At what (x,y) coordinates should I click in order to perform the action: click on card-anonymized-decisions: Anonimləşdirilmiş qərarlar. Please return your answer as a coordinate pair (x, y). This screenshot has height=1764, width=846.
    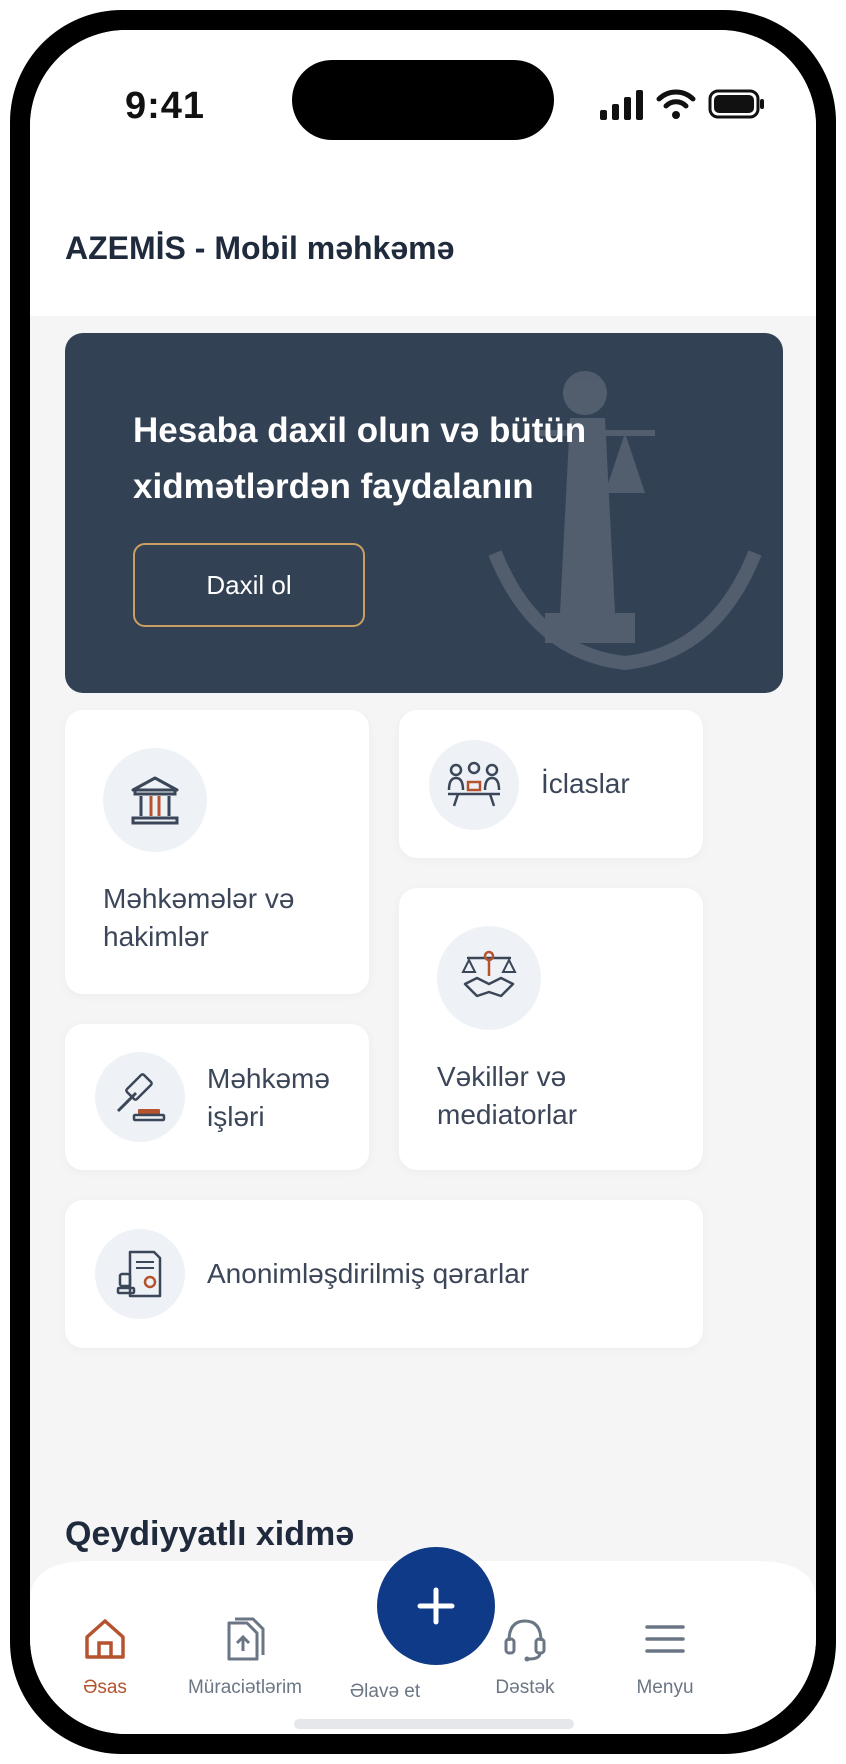
    Looking at the image, I should click on (384, 1274).